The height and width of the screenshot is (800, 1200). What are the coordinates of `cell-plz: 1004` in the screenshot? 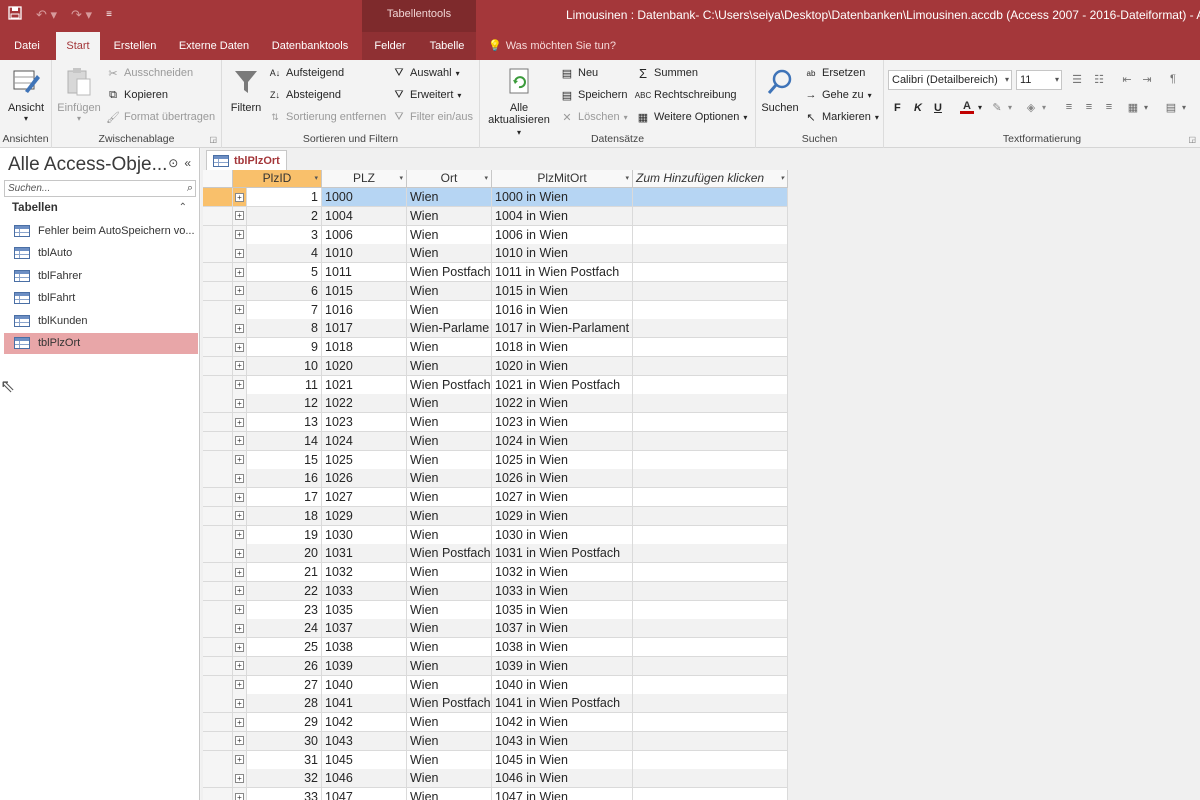 It's located at (364, 216).